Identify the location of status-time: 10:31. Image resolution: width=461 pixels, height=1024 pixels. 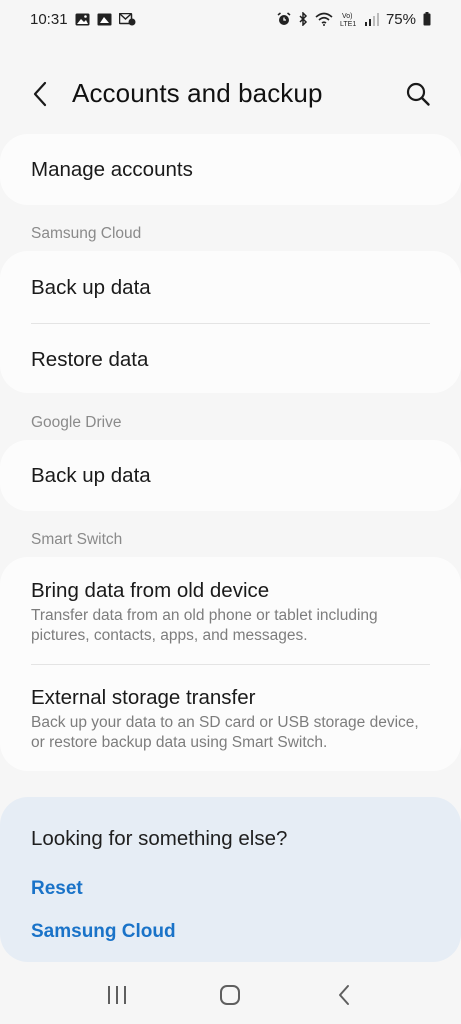
(49, 19).